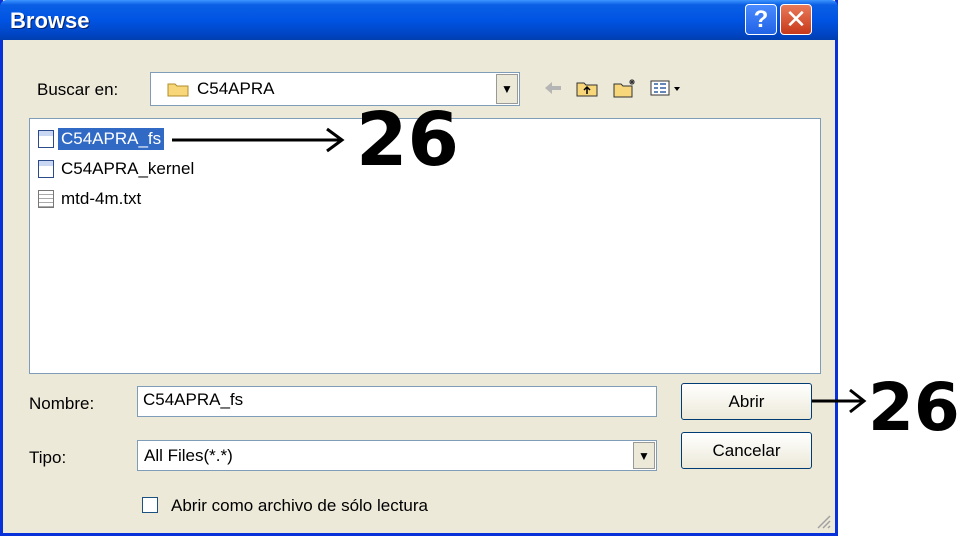 This screenshot has height=536, width=965. Describe the element at coordinates (62, 403) in the screenshot. I see `filename-label: Nombre:` at that location.